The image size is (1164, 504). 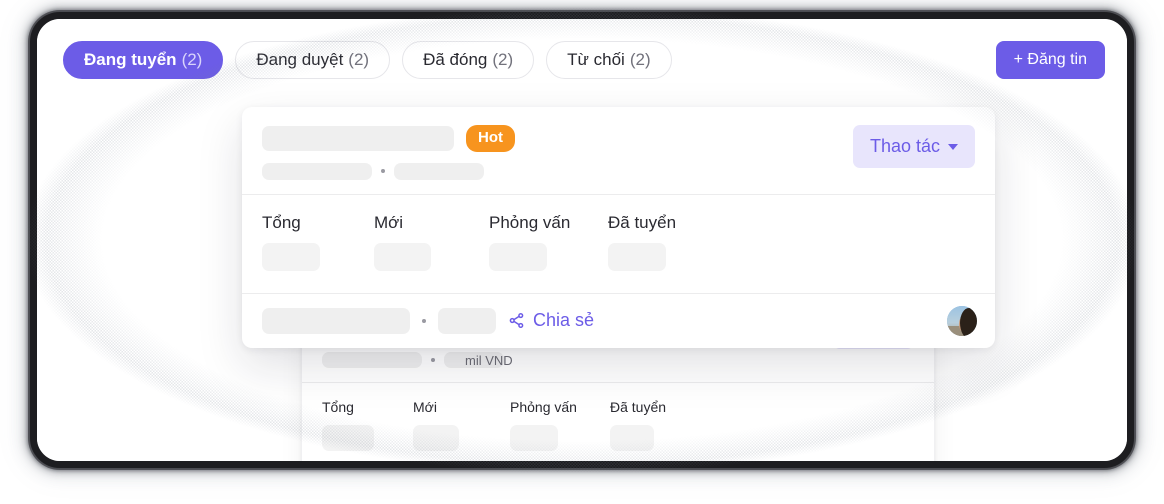 What do you see at coordinates (596, 59) in the screenshot?
I see `tab-label: Từ chối` at bounding box center [596, 59].